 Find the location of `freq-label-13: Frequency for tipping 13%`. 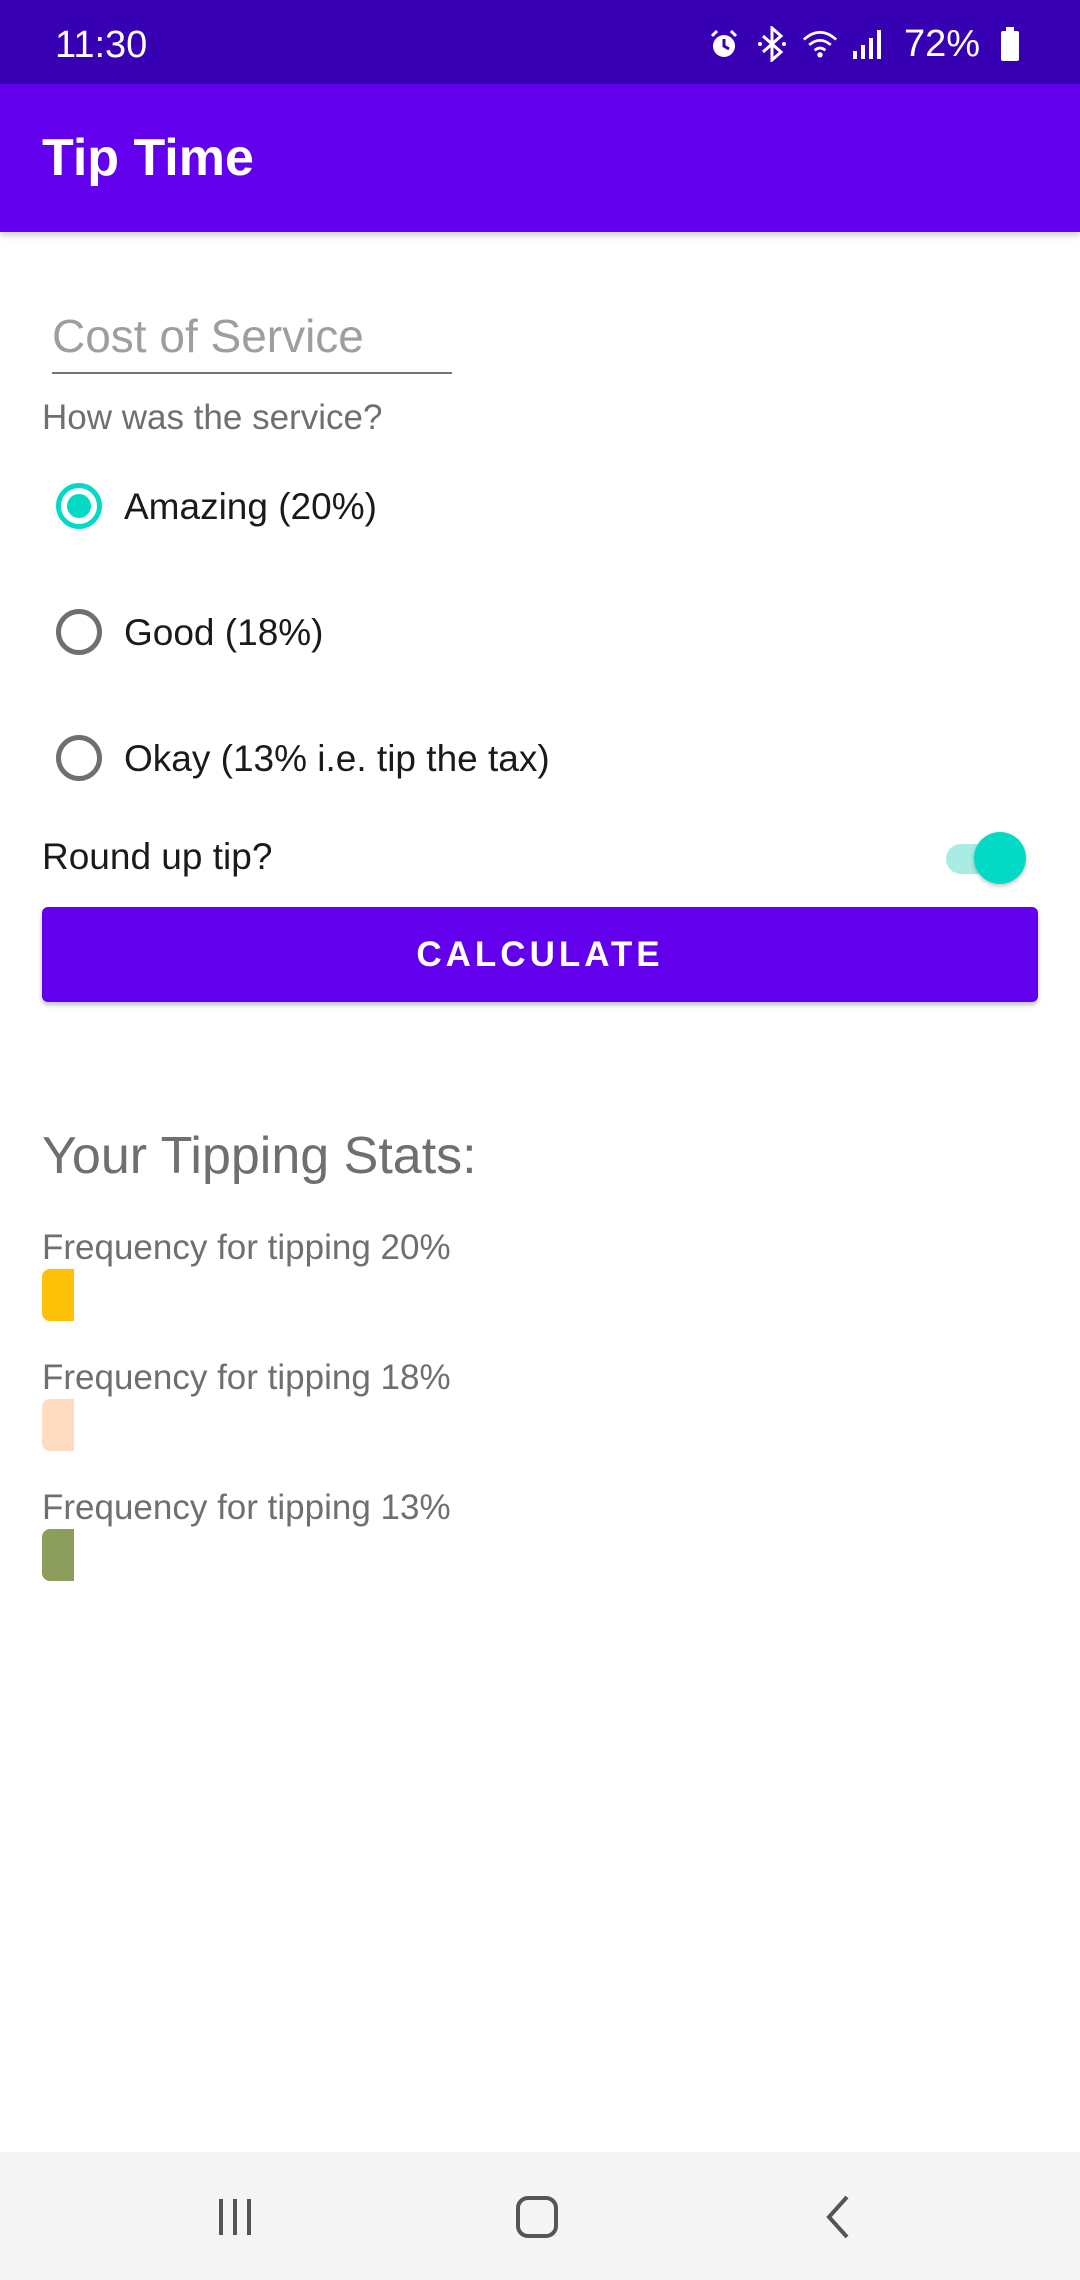

freq-label-13: Frequency for tipping 13% is located at coordinates (246, 1507).